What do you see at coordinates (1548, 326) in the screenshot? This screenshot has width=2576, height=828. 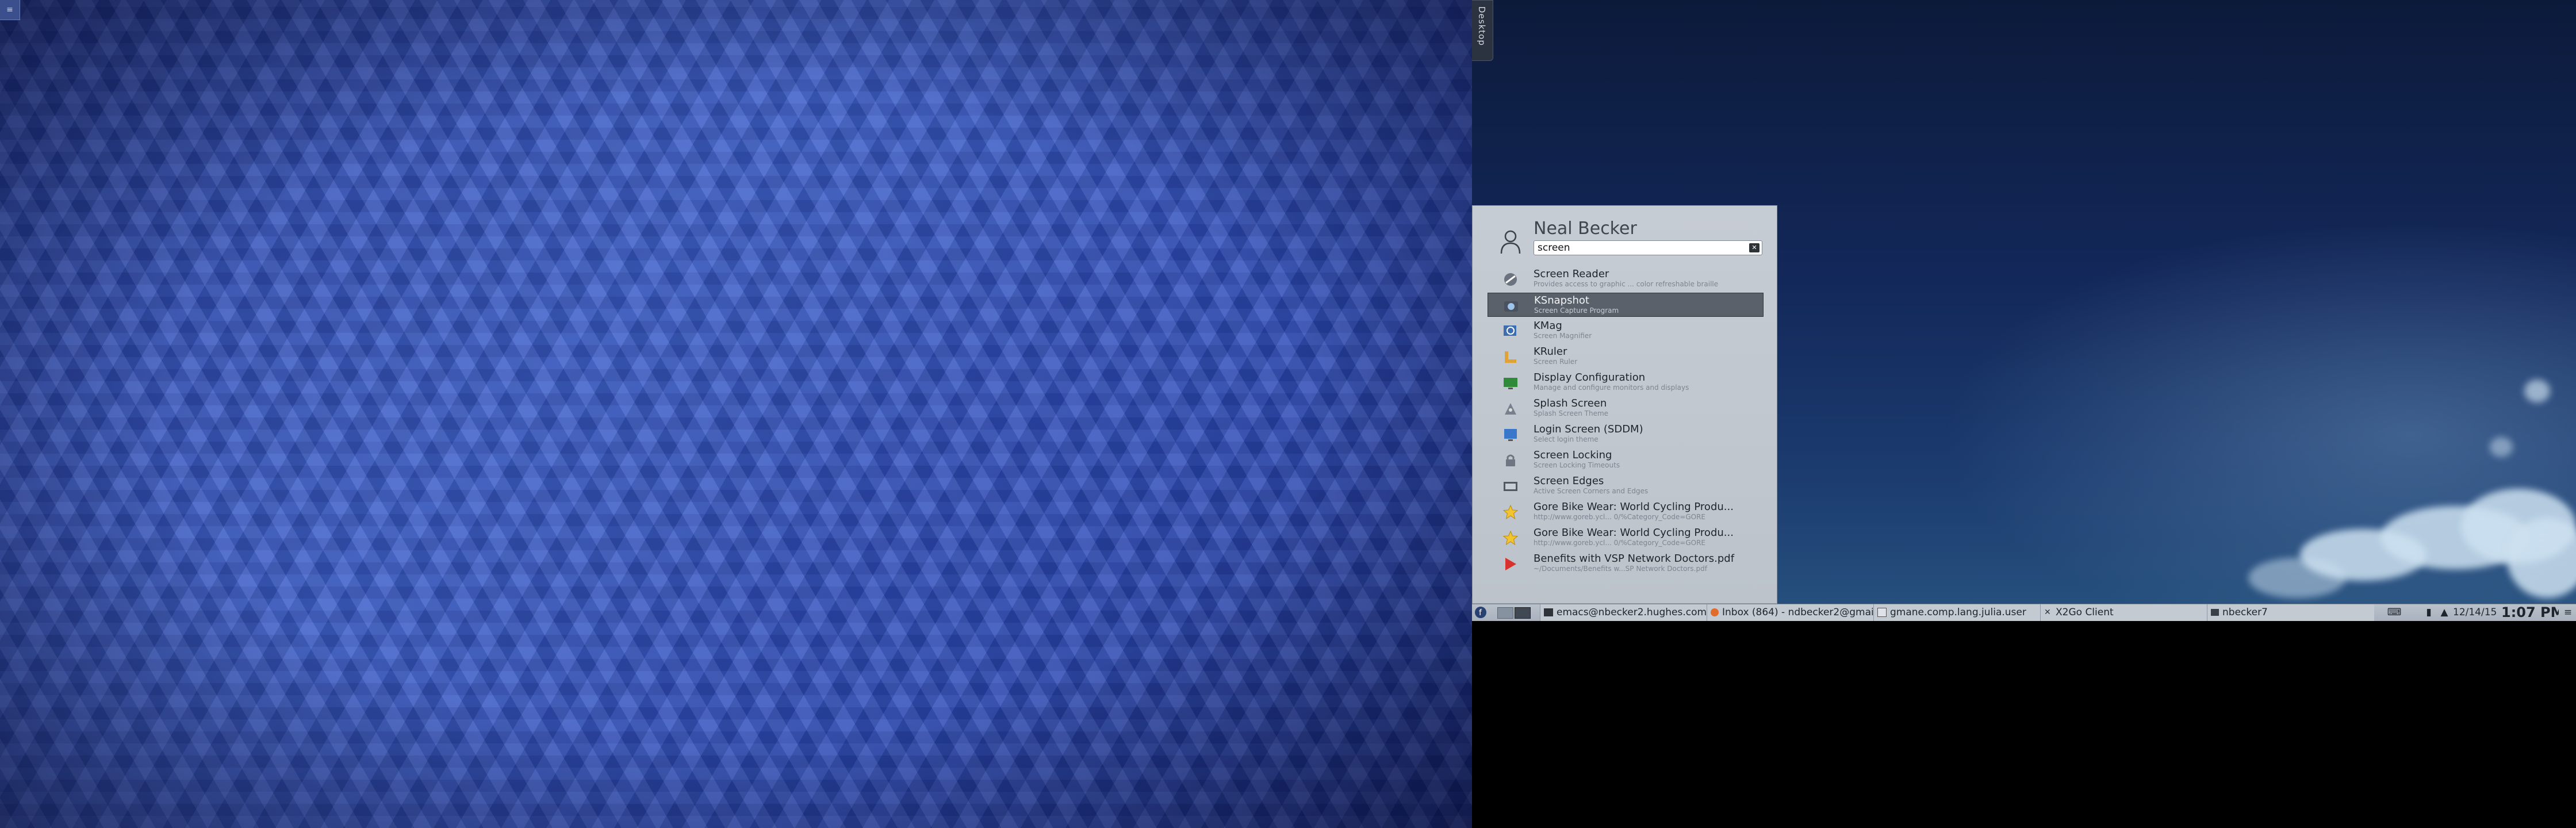 I see `search-result-title: KMag` at bounding box center [1548, 326].